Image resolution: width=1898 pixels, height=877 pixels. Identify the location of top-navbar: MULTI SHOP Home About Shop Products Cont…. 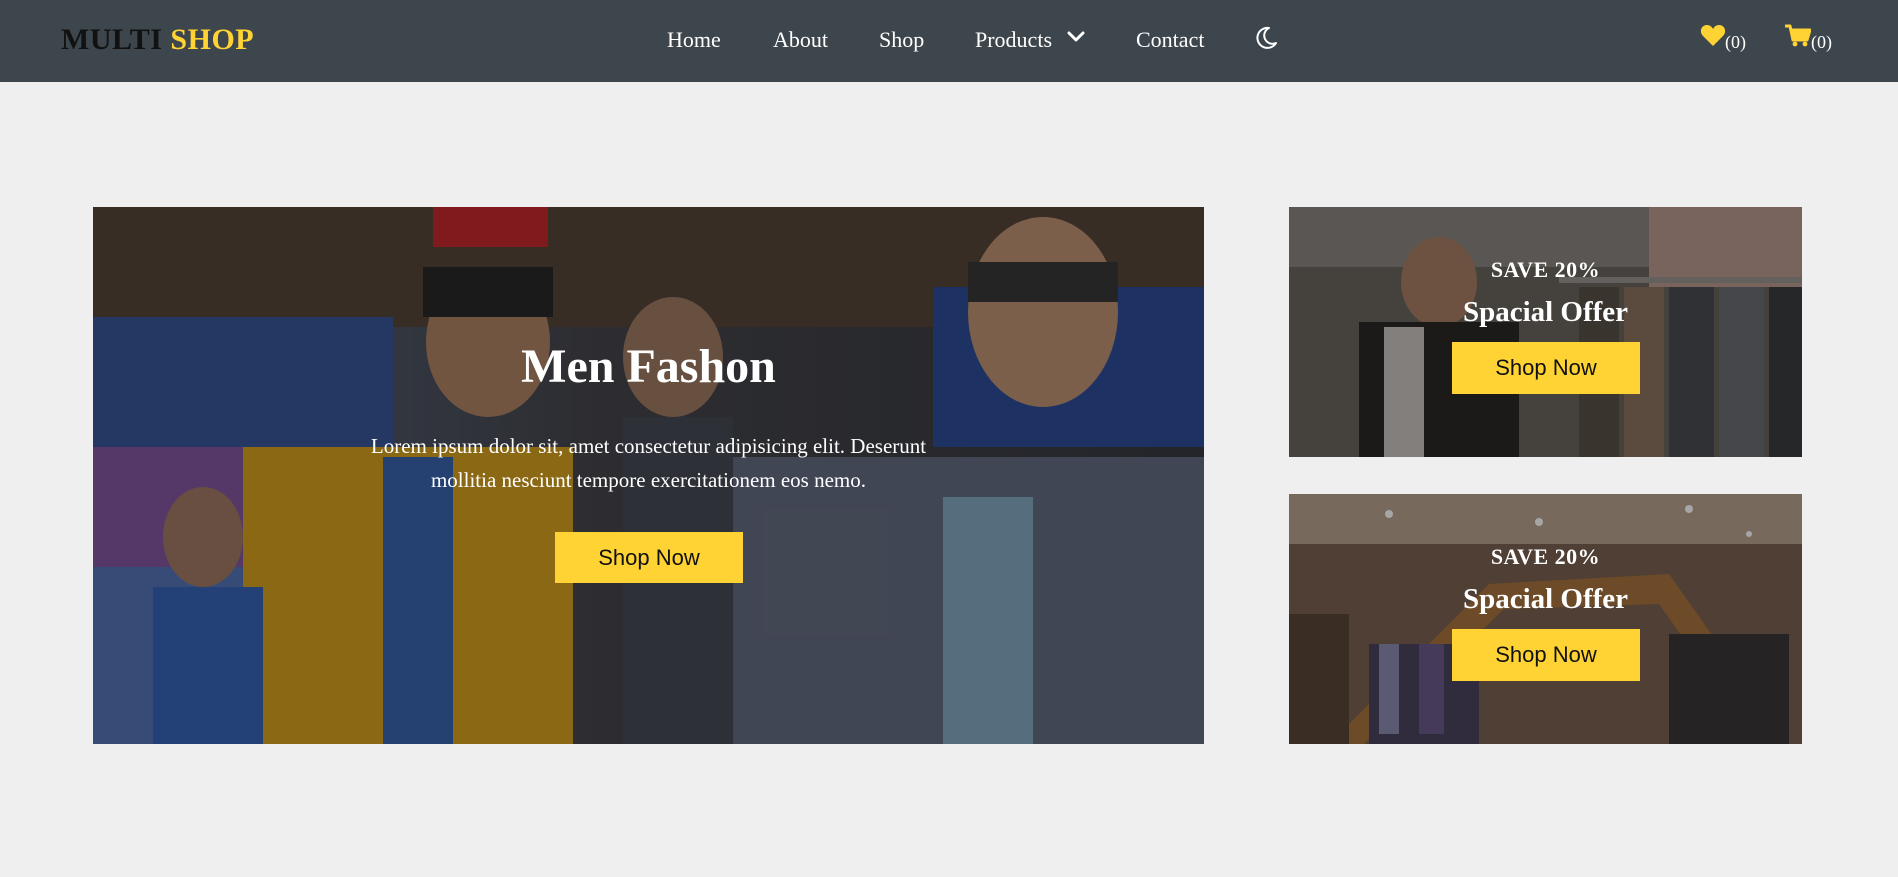
(949, 41).